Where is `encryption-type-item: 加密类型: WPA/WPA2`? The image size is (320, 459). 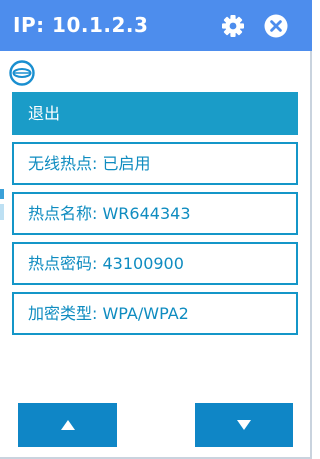 encryption-type-item: 加密类型: WPA/WPA2 is located at coordinates (155, 313).